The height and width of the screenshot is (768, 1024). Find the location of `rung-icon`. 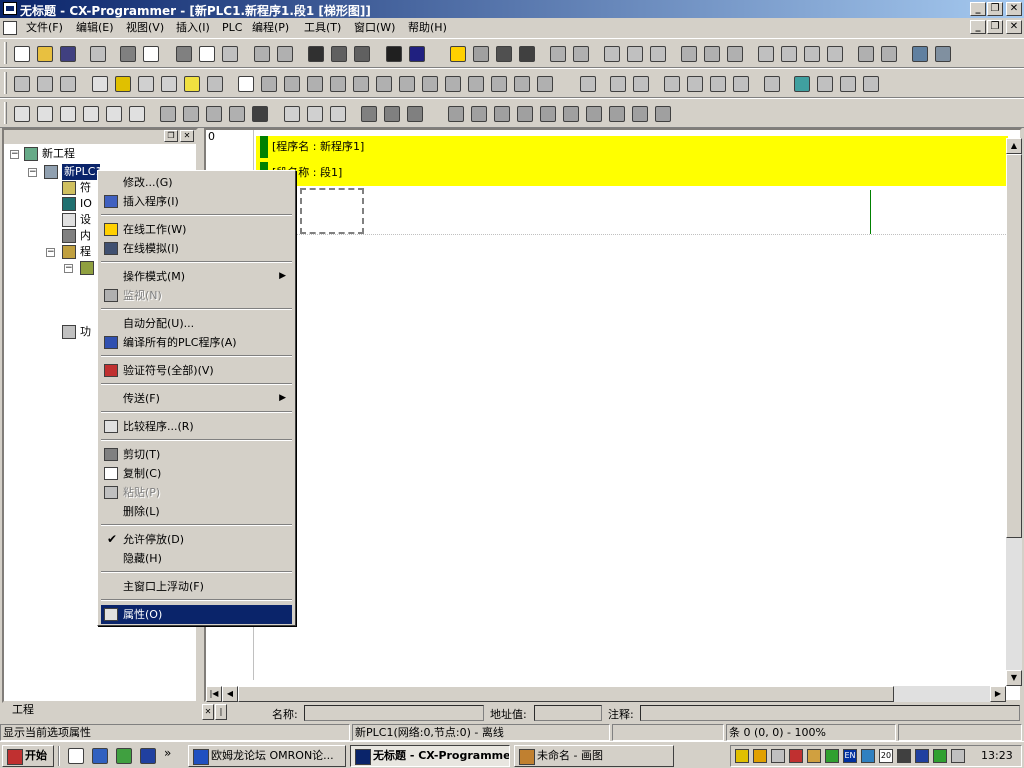

rung-icon is located at coordinates (168, 83).